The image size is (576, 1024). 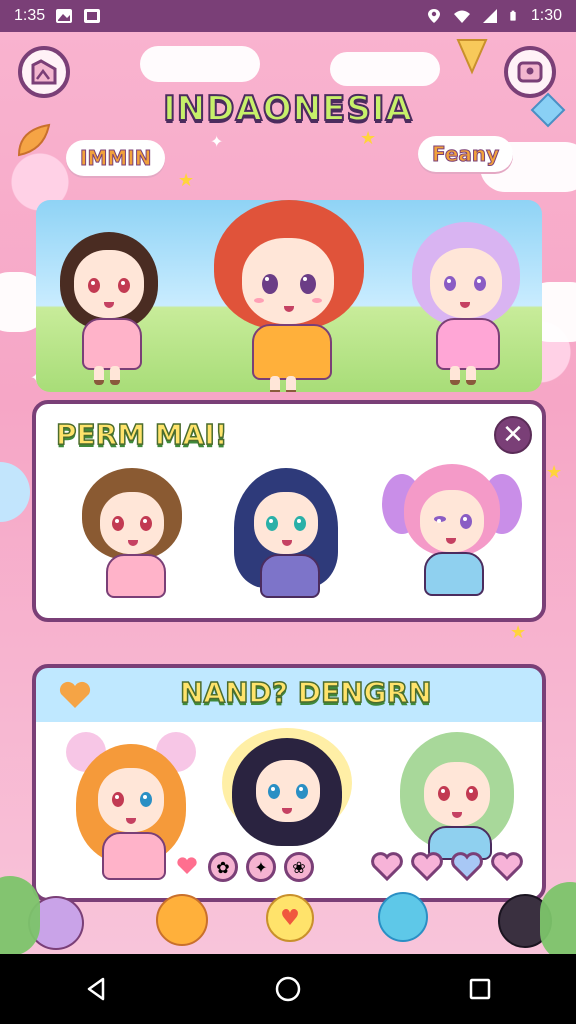 I want to click on character-pink-twintails, so click(x=452, y=536).